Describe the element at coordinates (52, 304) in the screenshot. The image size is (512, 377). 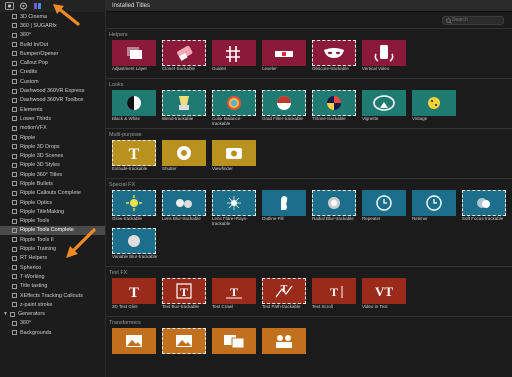
I see `sidebar-item: z-paint stroke` at that location.